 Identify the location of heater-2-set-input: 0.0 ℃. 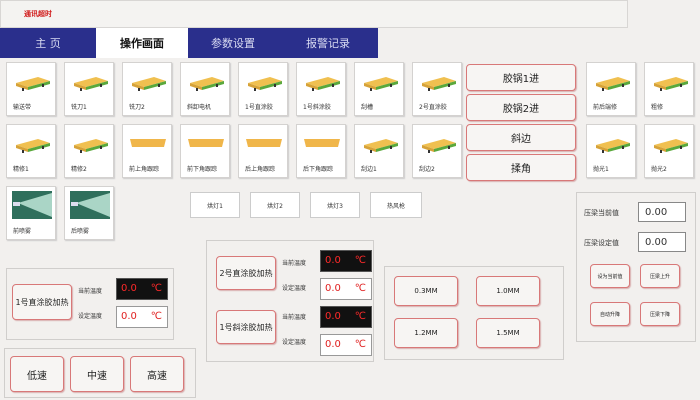
(346, 289).